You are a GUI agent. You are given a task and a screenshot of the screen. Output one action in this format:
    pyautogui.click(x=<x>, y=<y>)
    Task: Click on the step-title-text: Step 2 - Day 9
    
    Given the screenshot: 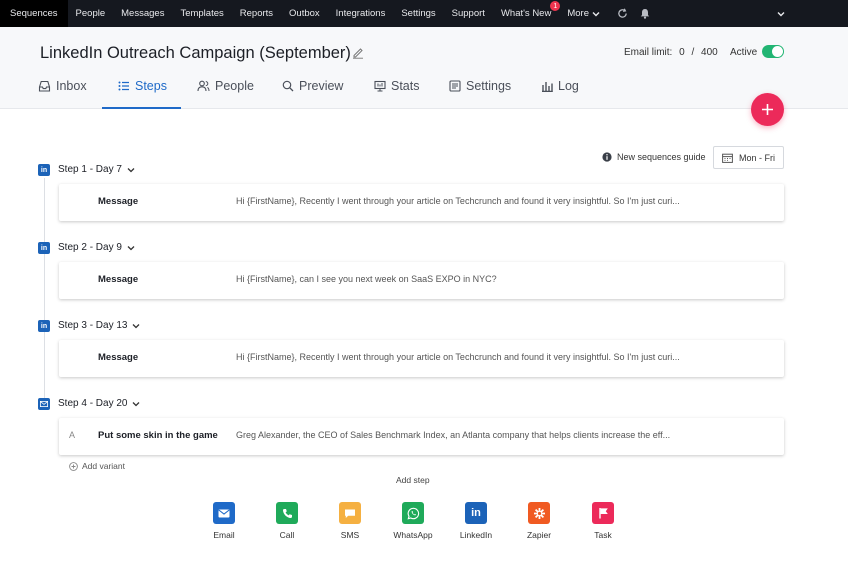 What is the action you would take?
    pyautogui.click(x=90, y=247)
    